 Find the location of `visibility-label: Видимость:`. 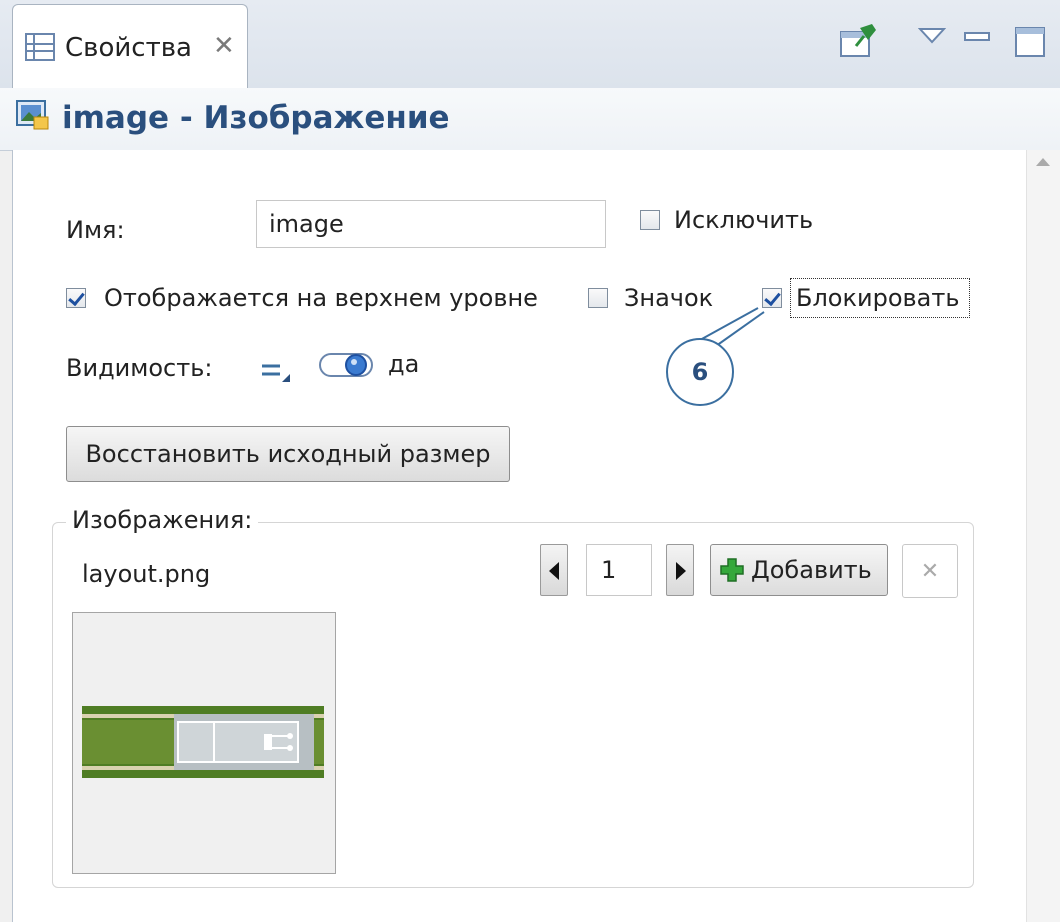

visibility-label: Видимость: is located at coordinates (139, 368).